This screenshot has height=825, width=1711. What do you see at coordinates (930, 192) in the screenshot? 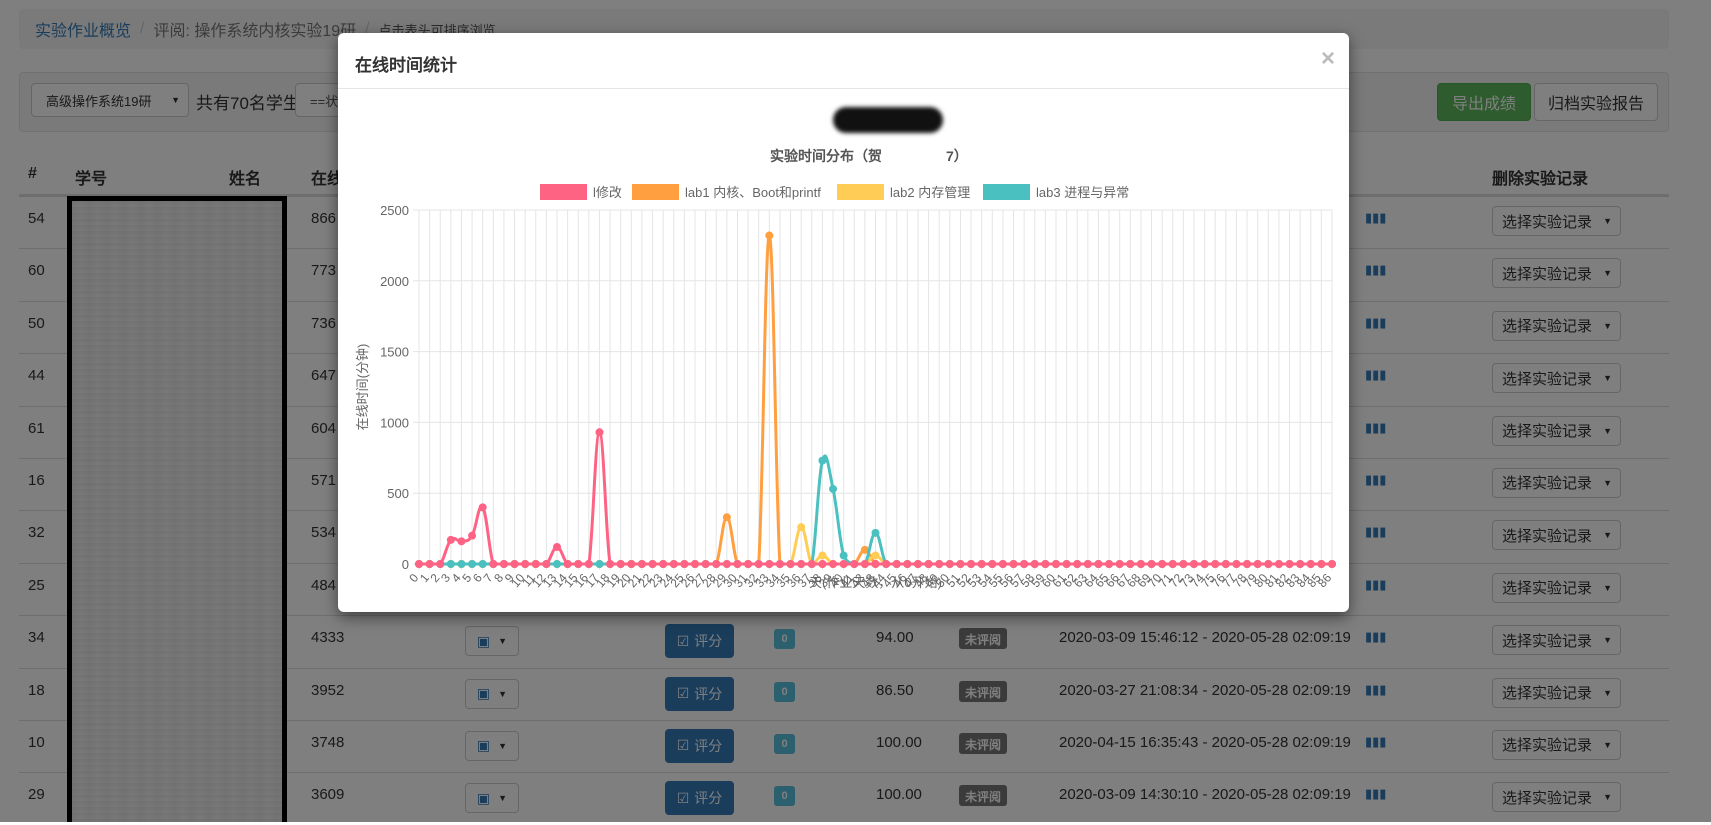
I see `legend-label: lab2 内存管理` at bounding box center [930, 192].